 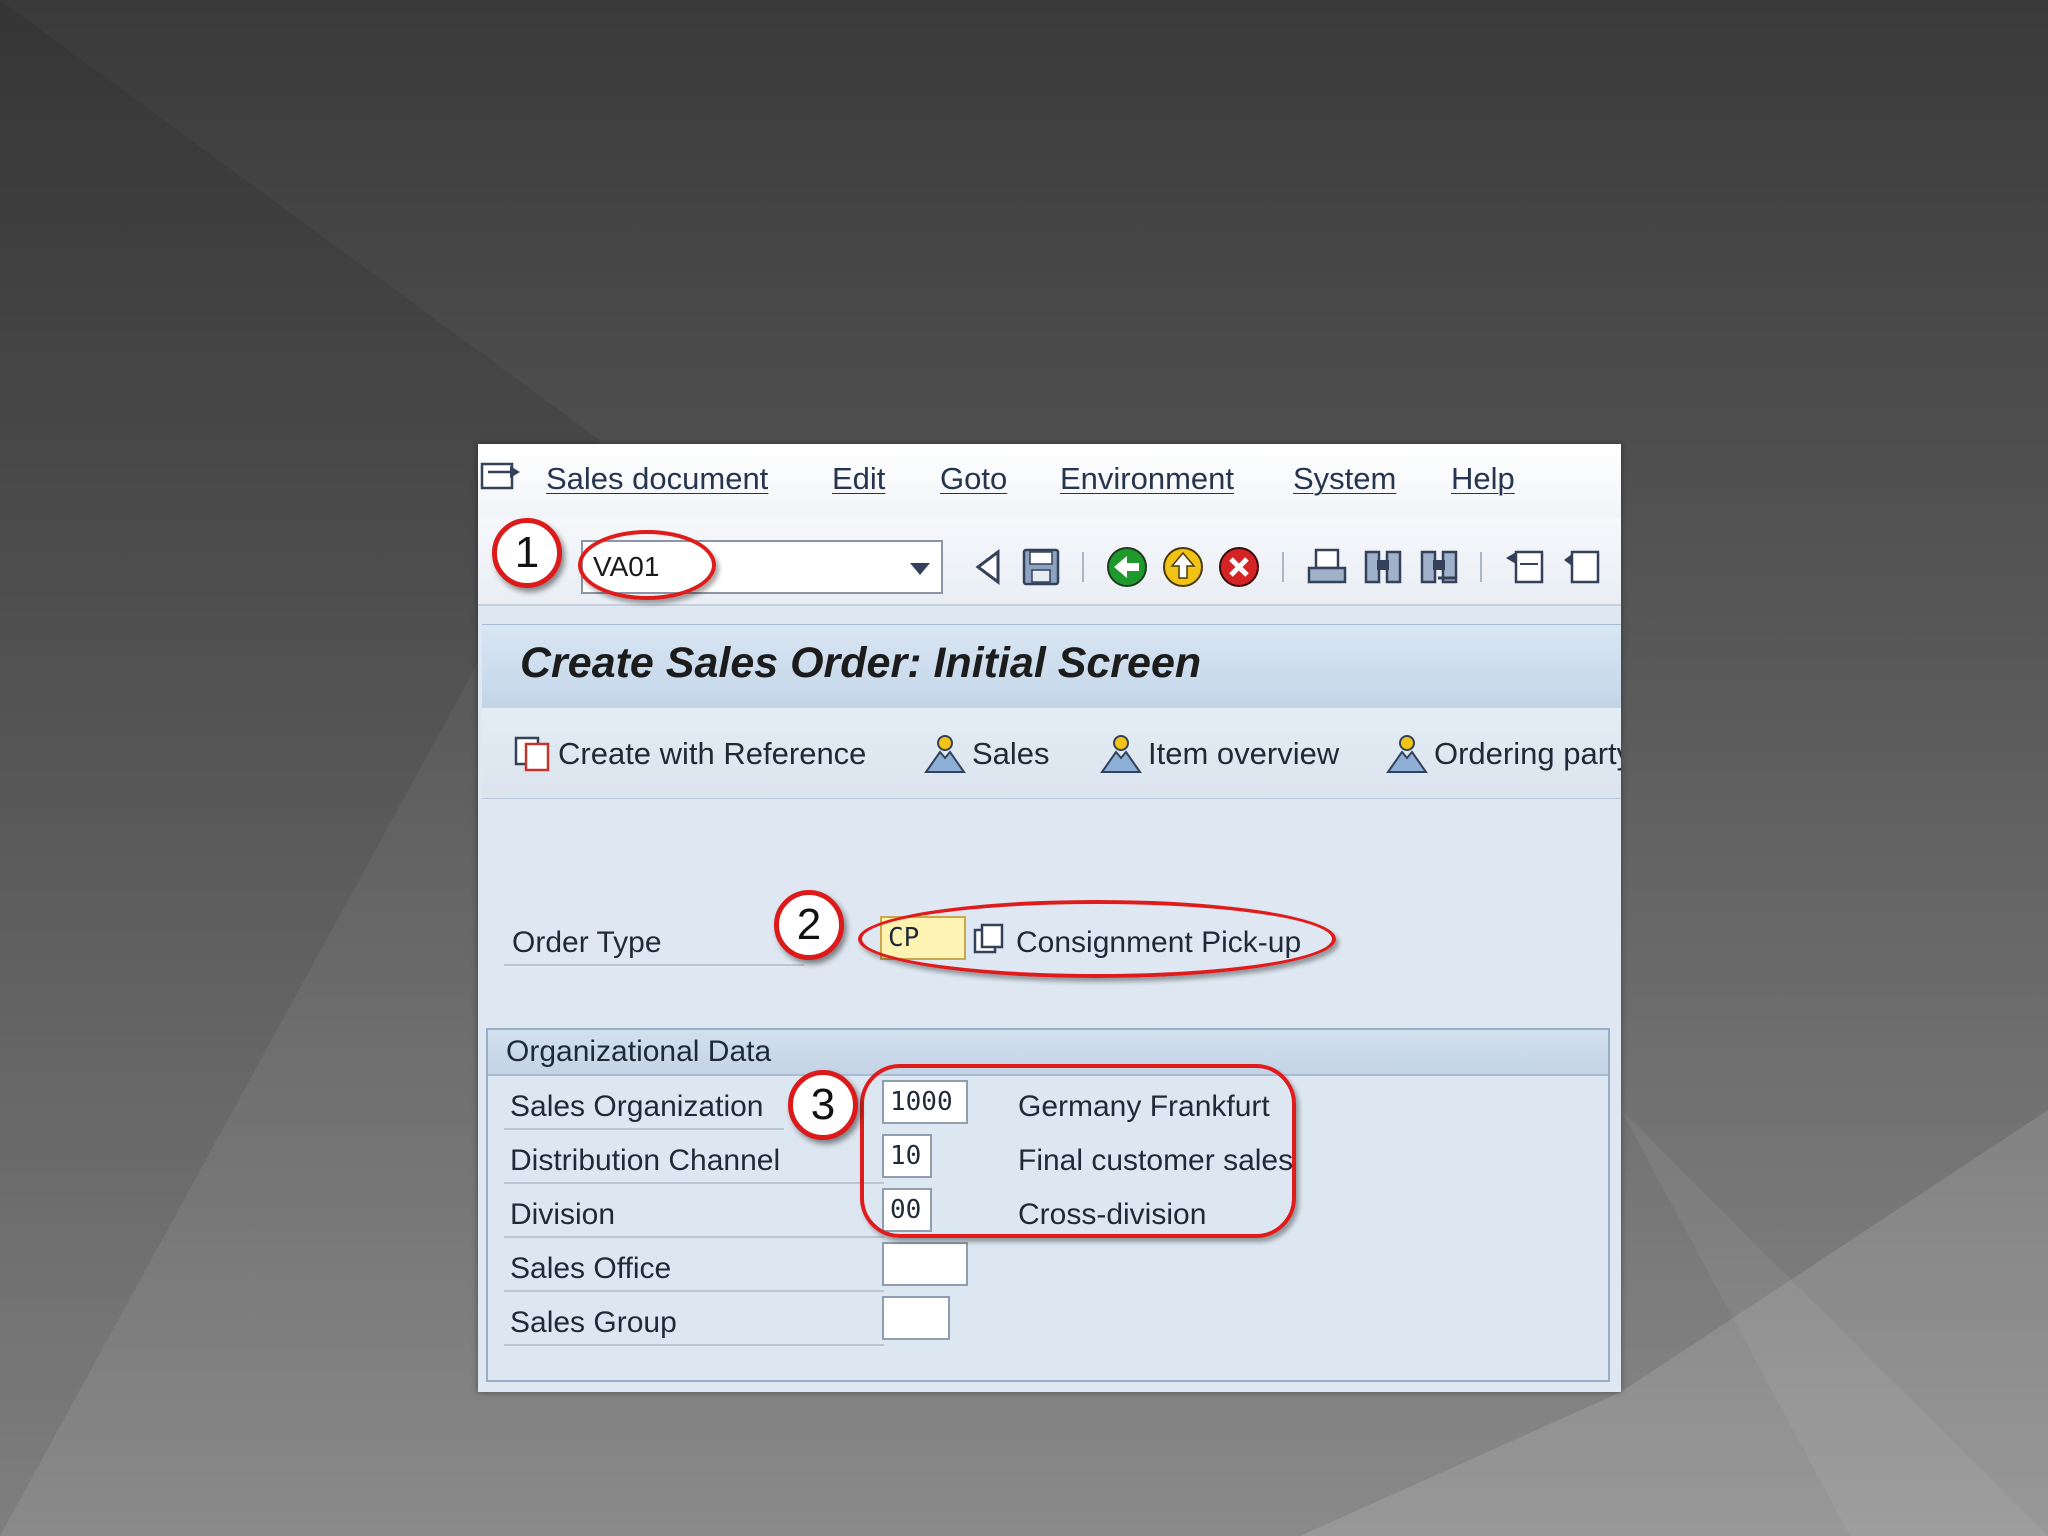 What do you see at coordinates (527, 553) in the screenshot?
I see `callout-1: 1` at bounding box center [527, 553].